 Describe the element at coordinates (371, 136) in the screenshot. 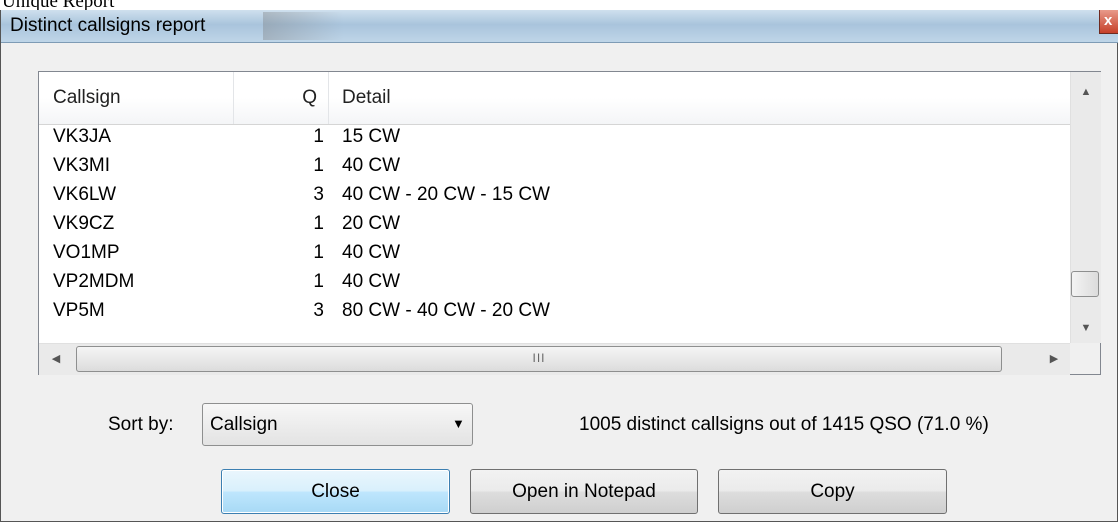

I see `cell-detail: 15 CW` at that location.